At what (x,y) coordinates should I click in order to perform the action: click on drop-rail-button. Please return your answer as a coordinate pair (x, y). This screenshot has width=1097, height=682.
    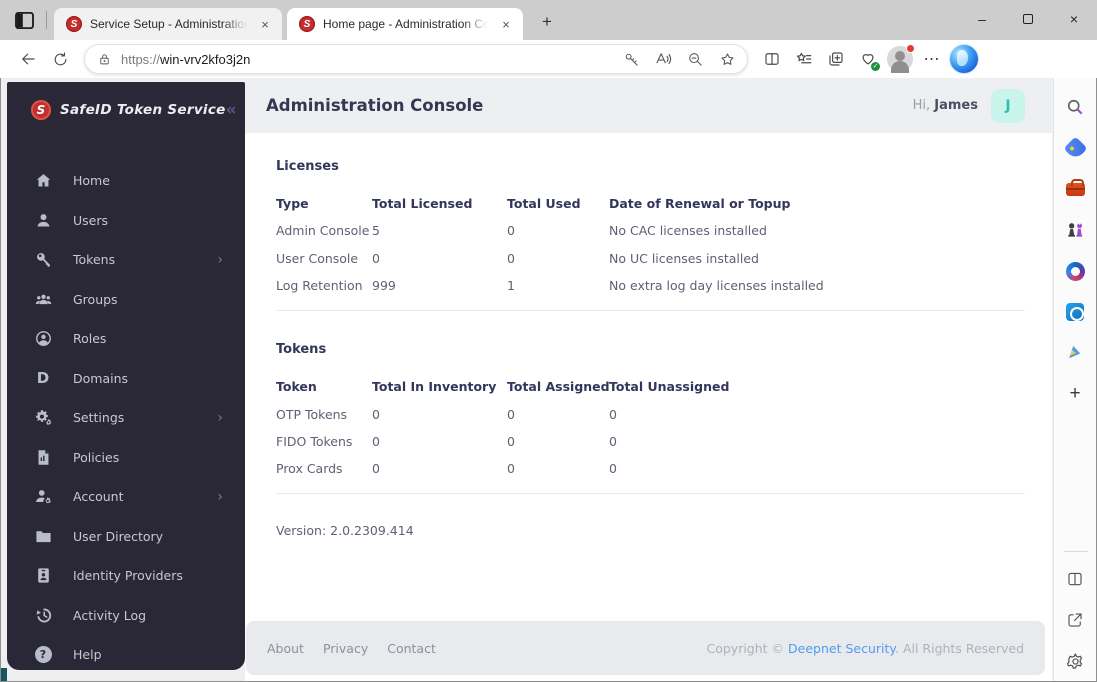
    Looking at the image, I should click on (1075, 353).